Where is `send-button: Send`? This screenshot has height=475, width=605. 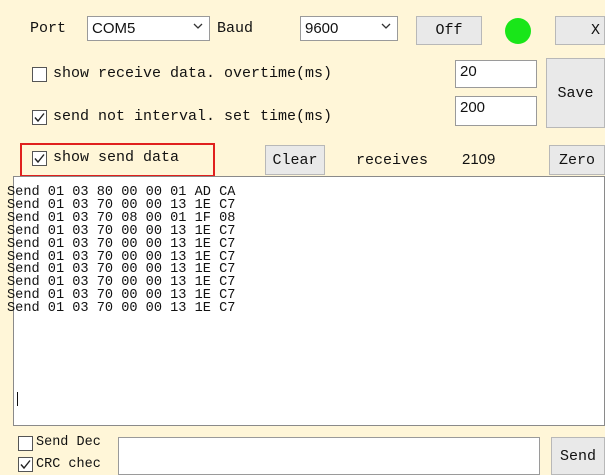
send-button: Send is located at coordinates (578, 456).